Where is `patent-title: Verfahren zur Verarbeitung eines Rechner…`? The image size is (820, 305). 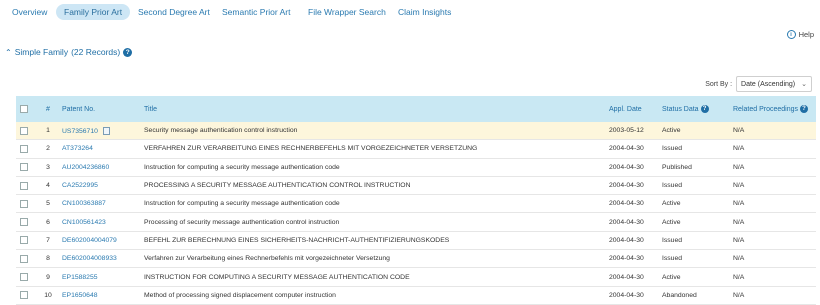 patent-title: Verfahren zur Verarbeitung eines Rechner… is located at coordinates (372, 259).